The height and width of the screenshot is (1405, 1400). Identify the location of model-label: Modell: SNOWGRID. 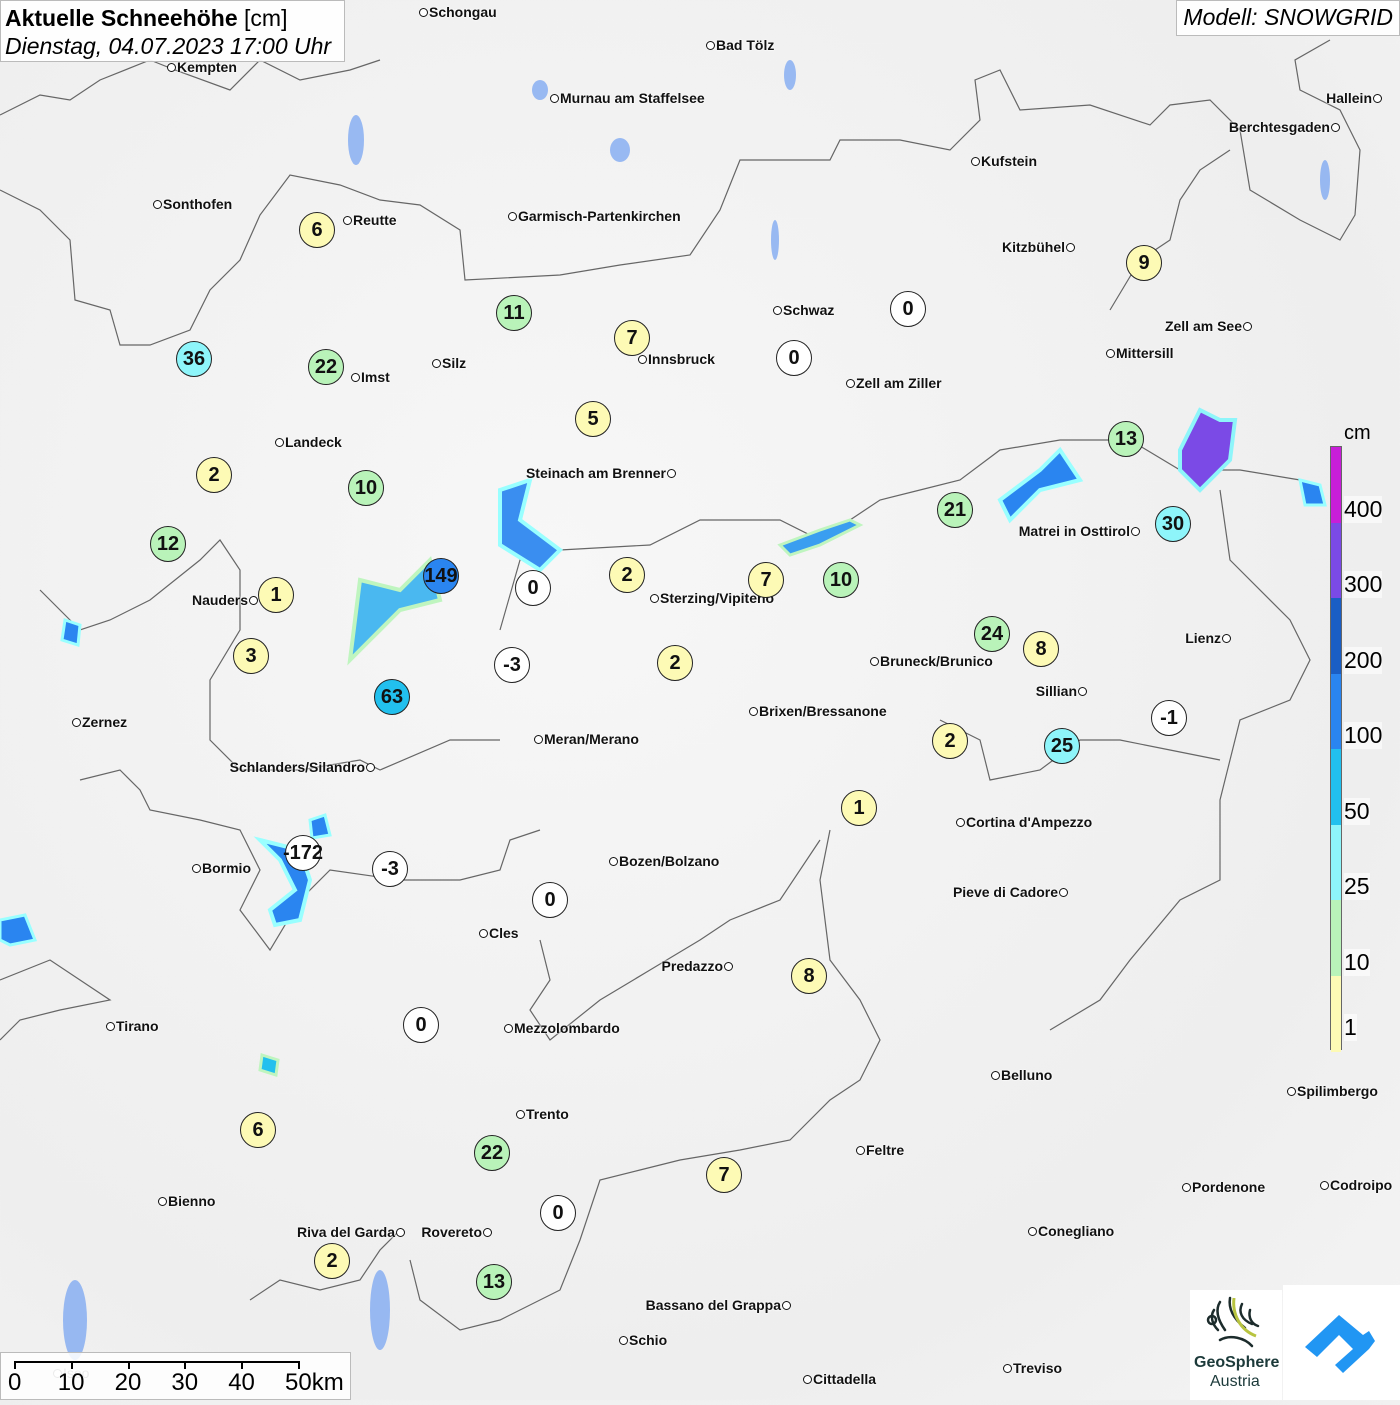
(1288, 18).